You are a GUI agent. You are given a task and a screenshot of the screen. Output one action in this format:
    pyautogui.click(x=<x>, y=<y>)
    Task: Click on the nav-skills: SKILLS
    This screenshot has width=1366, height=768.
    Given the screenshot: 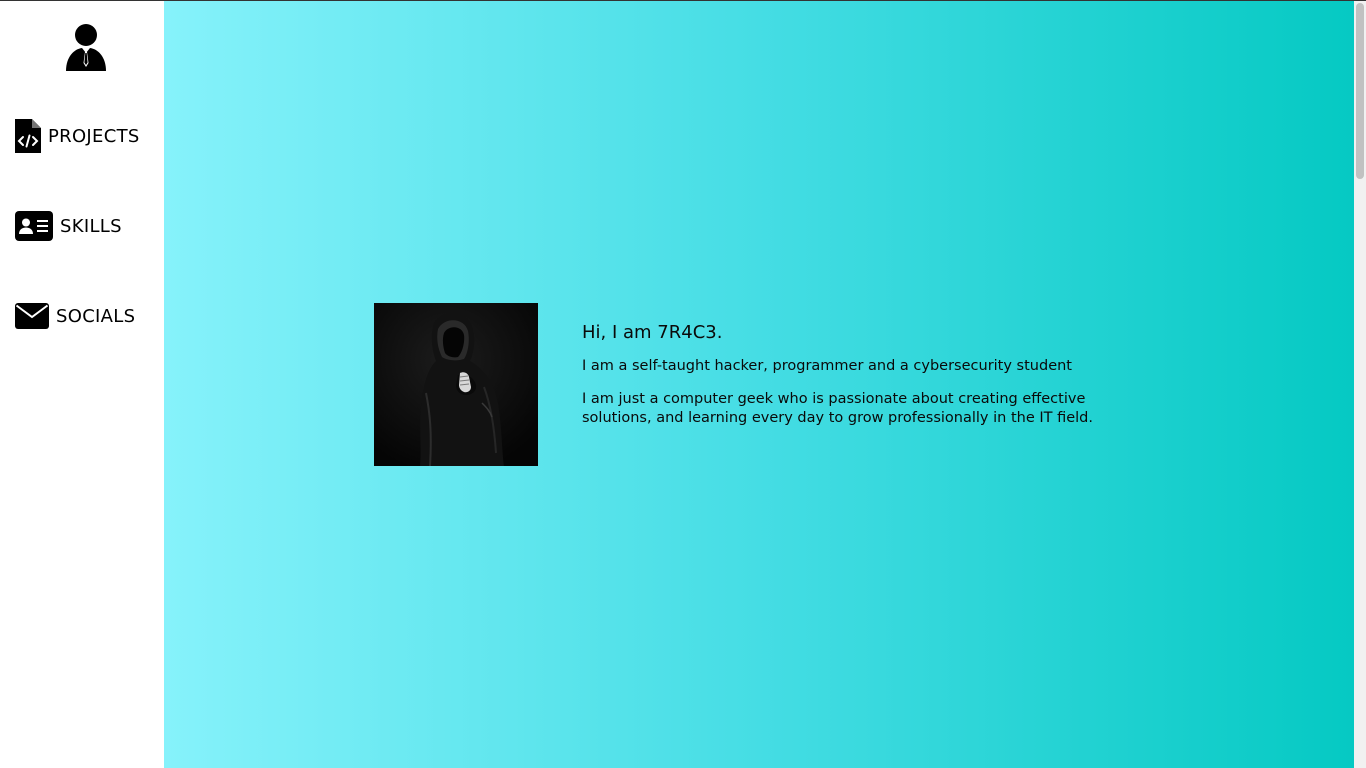 What is the action you would take?
    pyautogui.click(x=68, y=226)
    